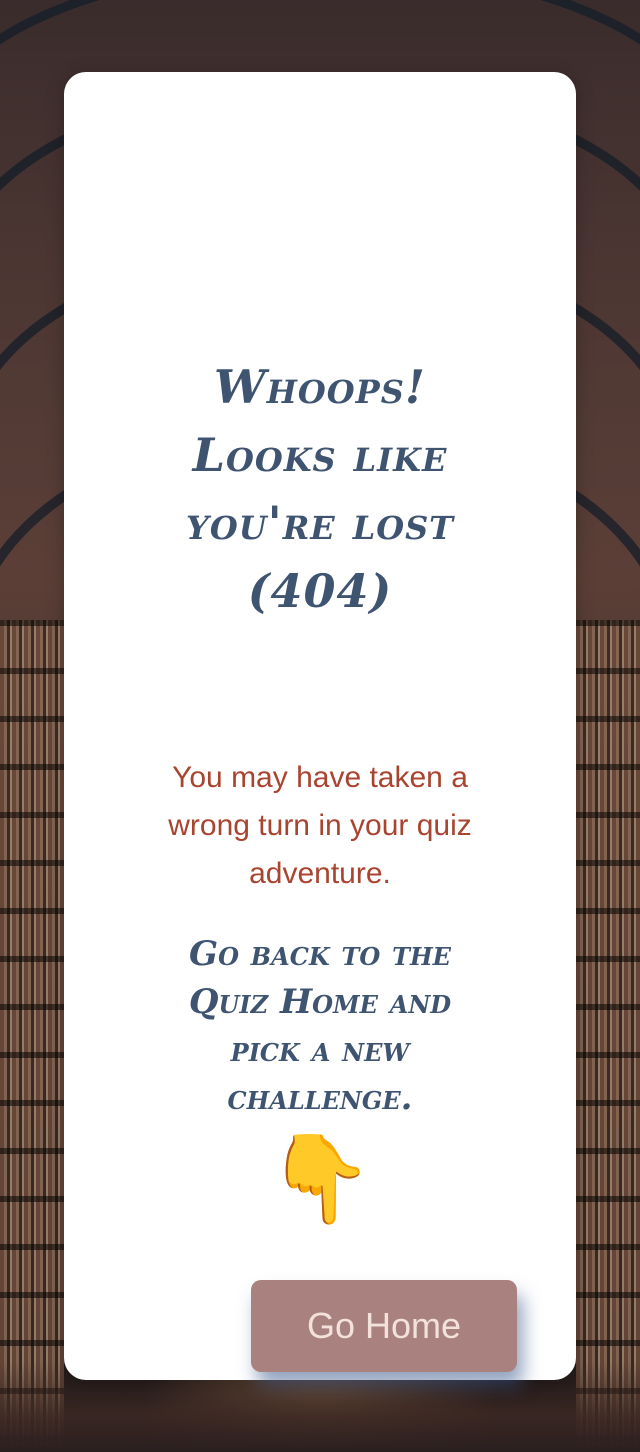 The image size is (640, 1452). What do you see at coordinates (608, 1036) in the screenshot?
I see `bookshelf-right` at bounding box center [608, 1036].